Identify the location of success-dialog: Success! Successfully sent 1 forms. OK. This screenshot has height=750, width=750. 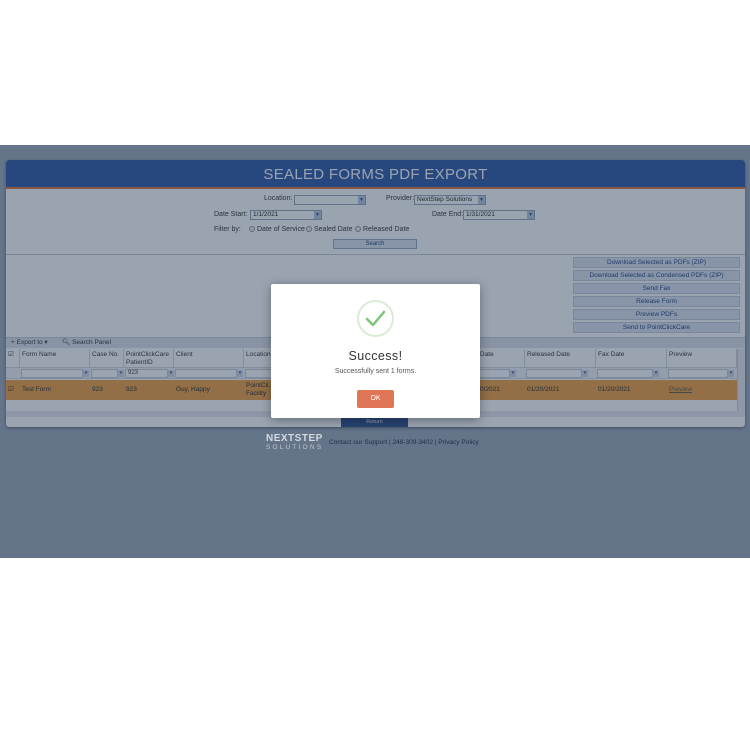
(375, 351).